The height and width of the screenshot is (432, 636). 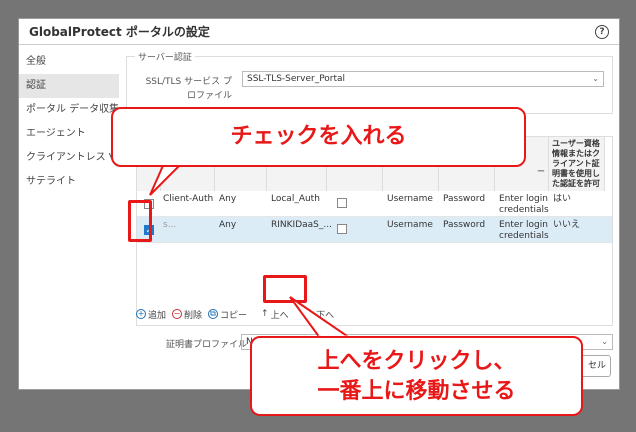 What do you see at coordinates (69, 158) in the screenshot?
I see `sidebar-item-clientless-vpn: クライアントレス V` at bounding box center [69, 158].